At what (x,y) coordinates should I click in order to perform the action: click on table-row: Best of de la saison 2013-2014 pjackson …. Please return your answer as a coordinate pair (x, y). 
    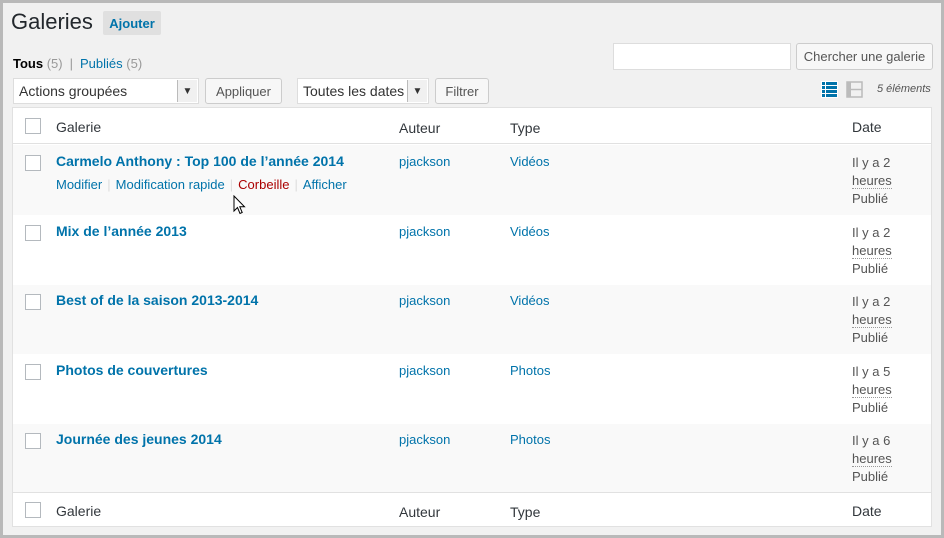
    Looking at the image, I should click on (472, 319).